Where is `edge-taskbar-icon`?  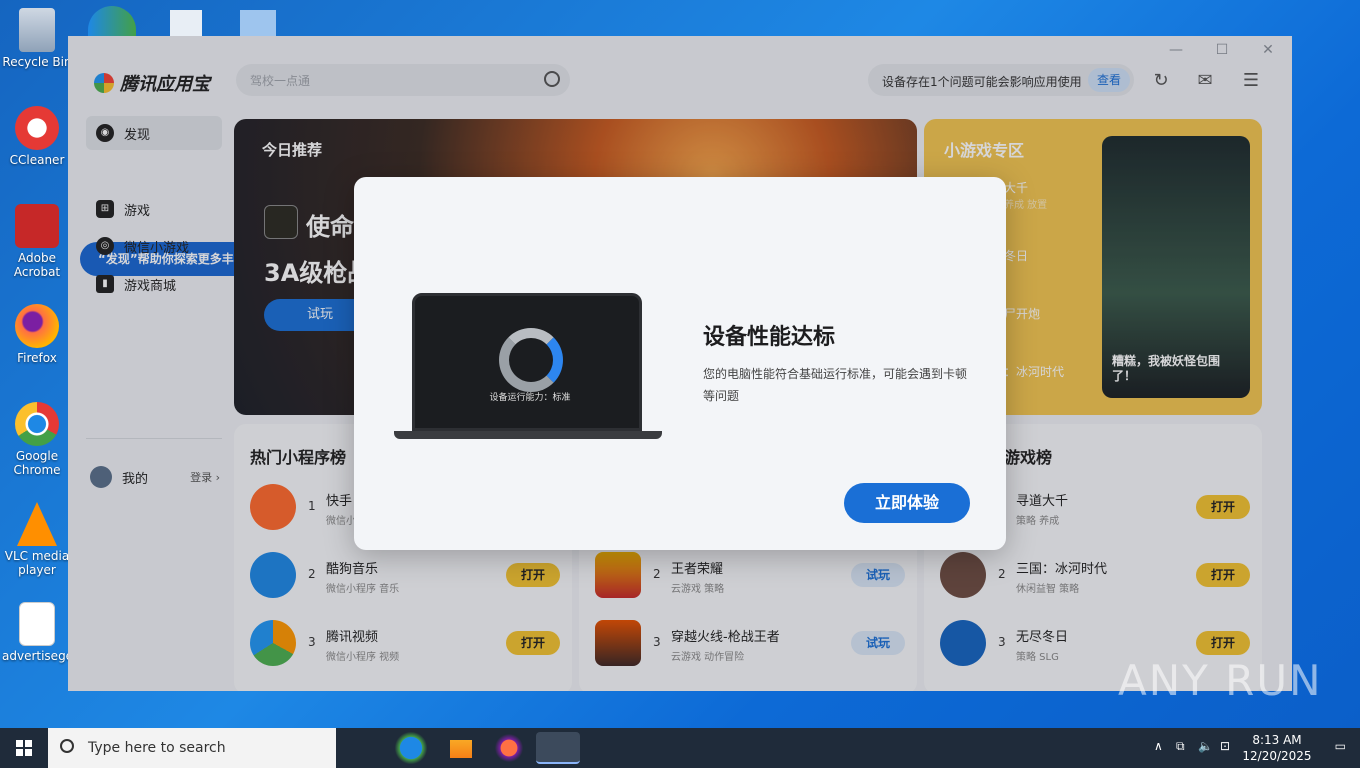 edge-taskbar-icon is located at coordinates (411, 748).